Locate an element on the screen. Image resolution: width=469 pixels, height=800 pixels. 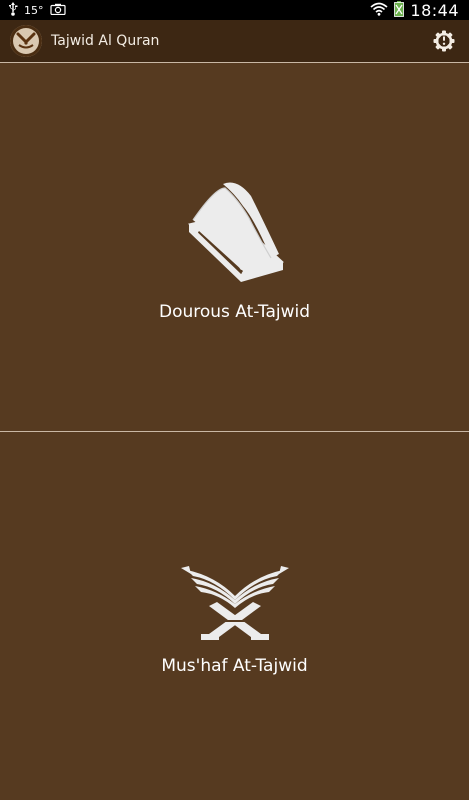
clock-text: 18:44 is located at coordinates (434, 10).